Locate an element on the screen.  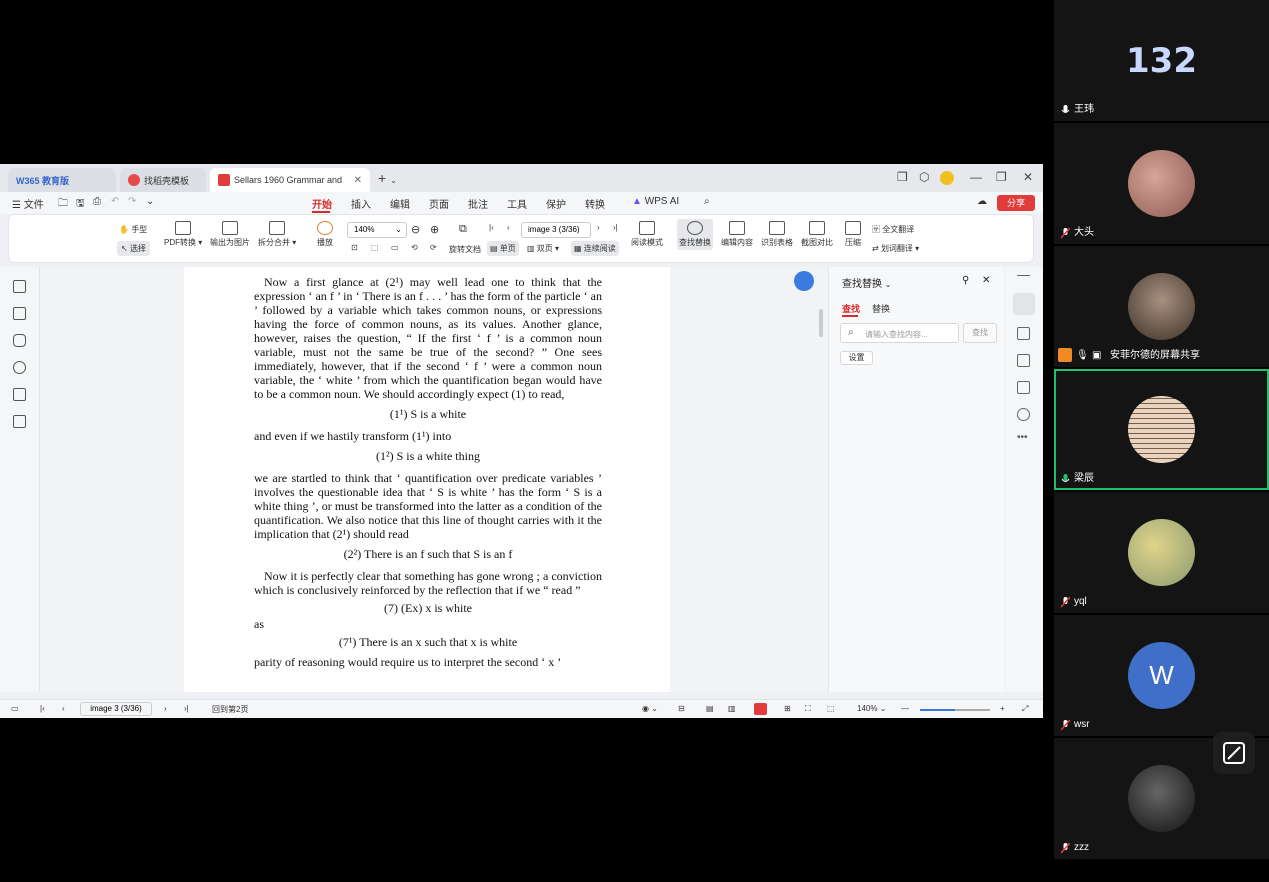
continuous-read-button: ▦ 连续阅读 is located at coordinates (595, 248).